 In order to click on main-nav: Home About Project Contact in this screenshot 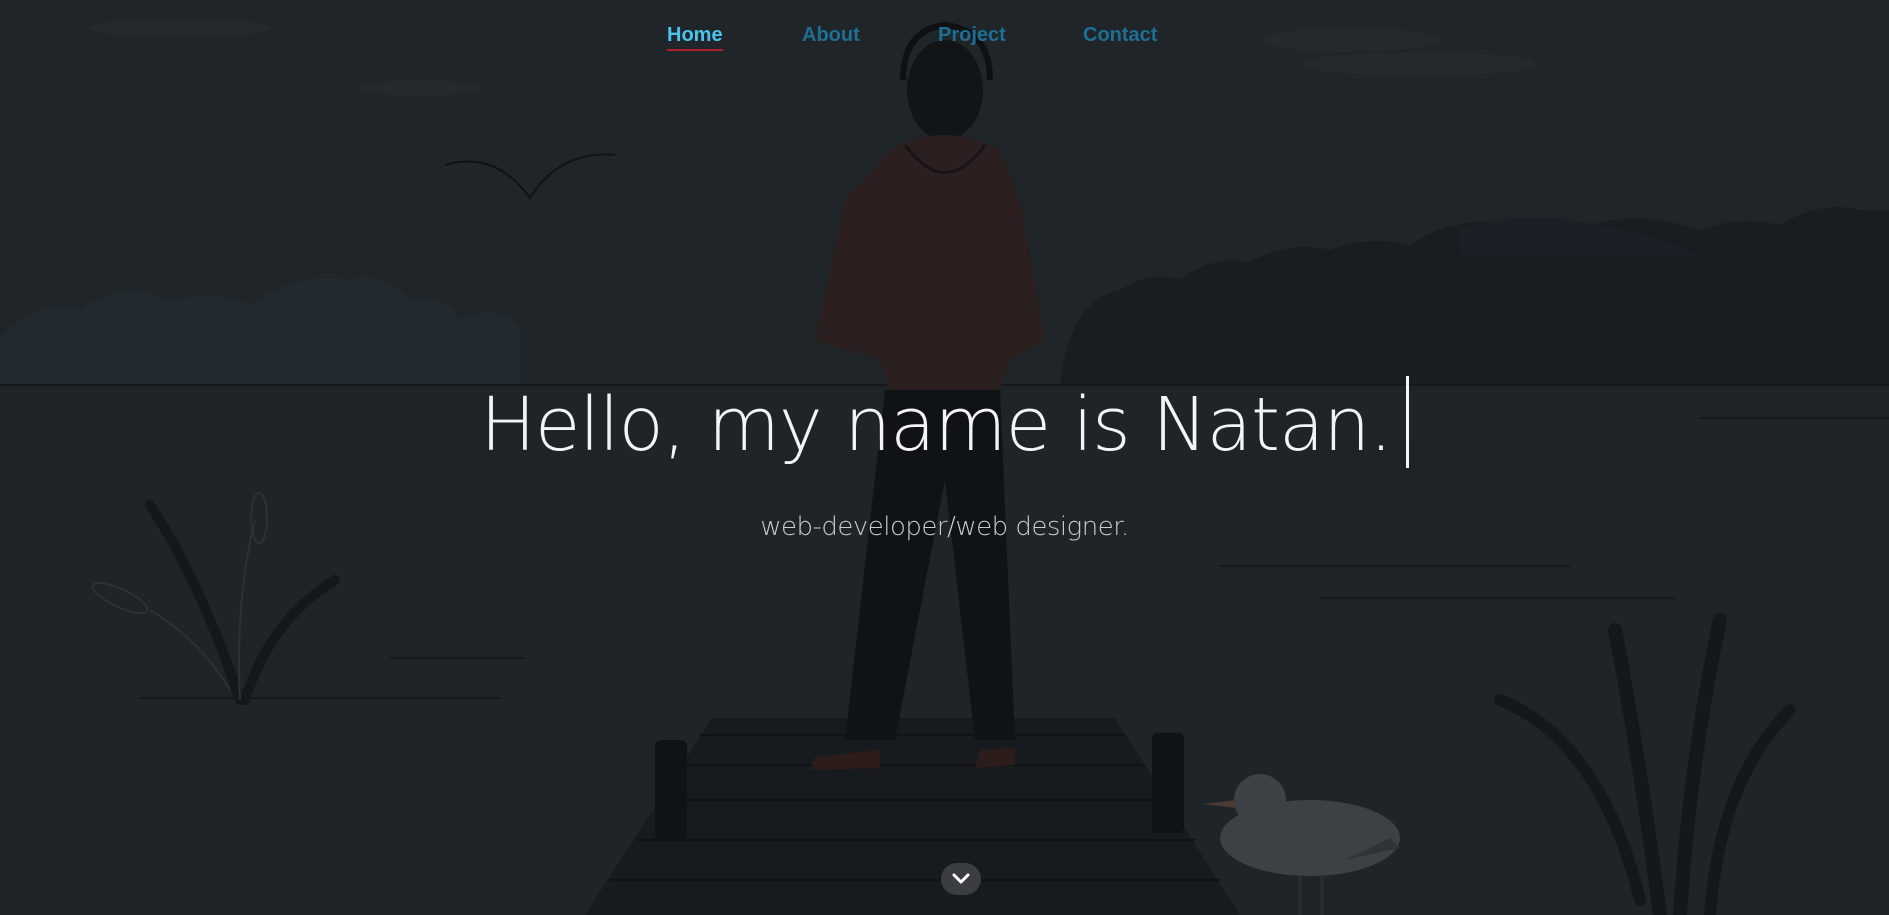, I will do `click(944, 39)`.